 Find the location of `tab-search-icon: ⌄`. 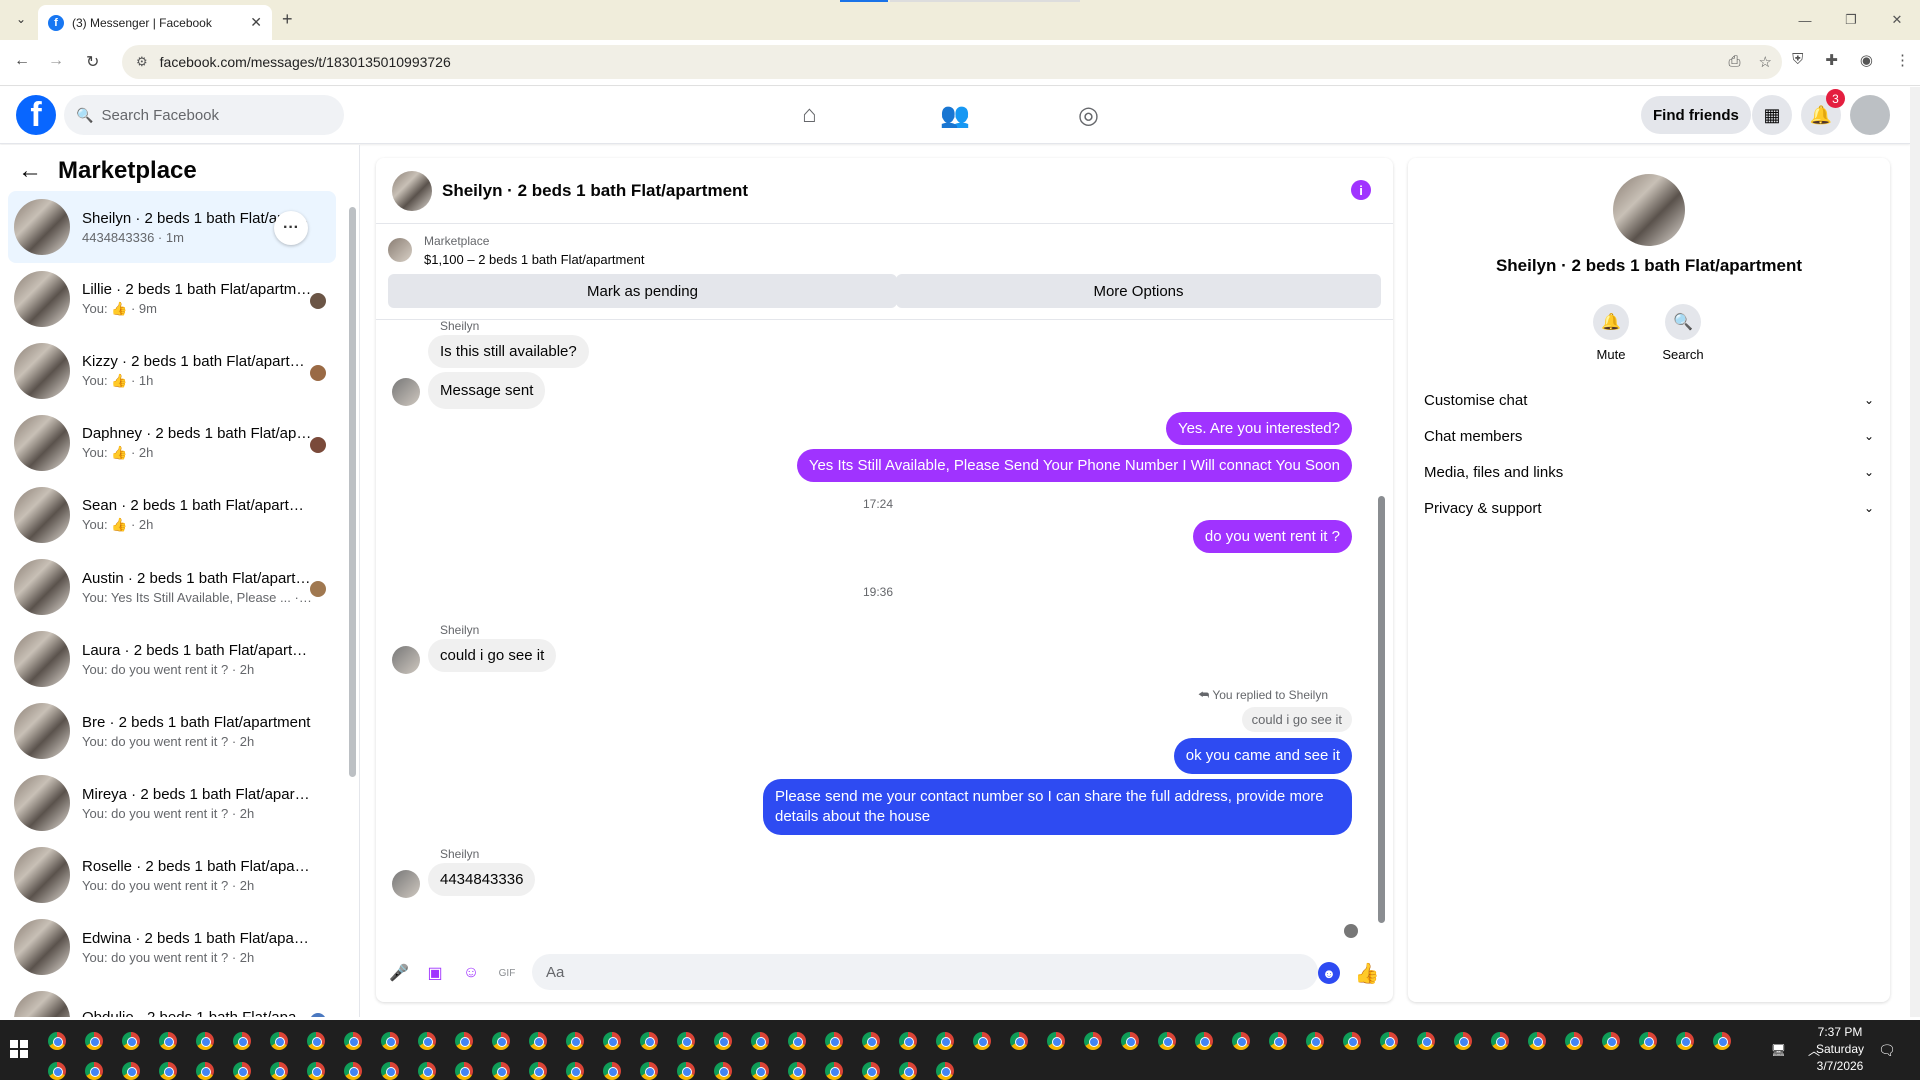

tab-search-icon: ⌄ is located at coordinates (21, 19).